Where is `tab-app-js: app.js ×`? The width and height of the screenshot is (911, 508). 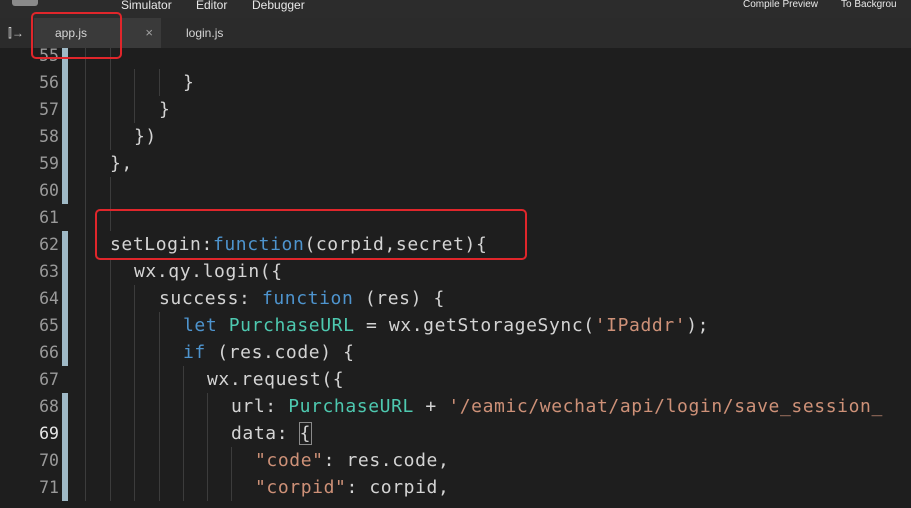
tab-app-js: app.js × is located at coordinates (97, 33).